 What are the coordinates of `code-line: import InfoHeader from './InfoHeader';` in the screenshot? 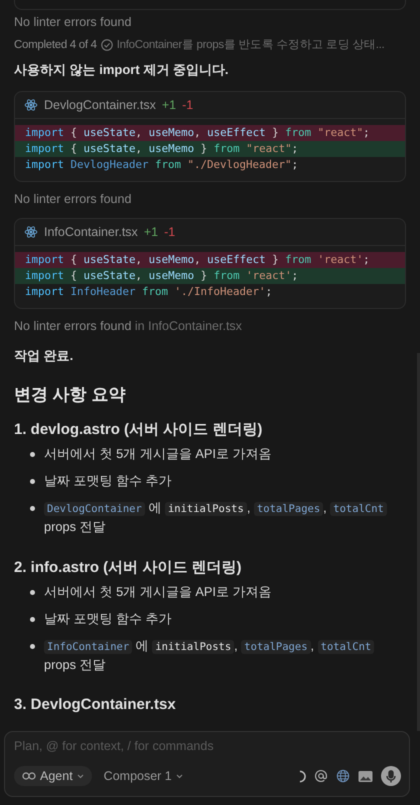 It's located at (149, 292).